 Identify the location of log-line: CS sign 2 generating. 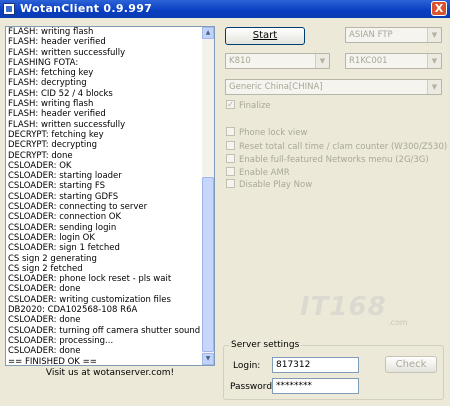
(104, 259).